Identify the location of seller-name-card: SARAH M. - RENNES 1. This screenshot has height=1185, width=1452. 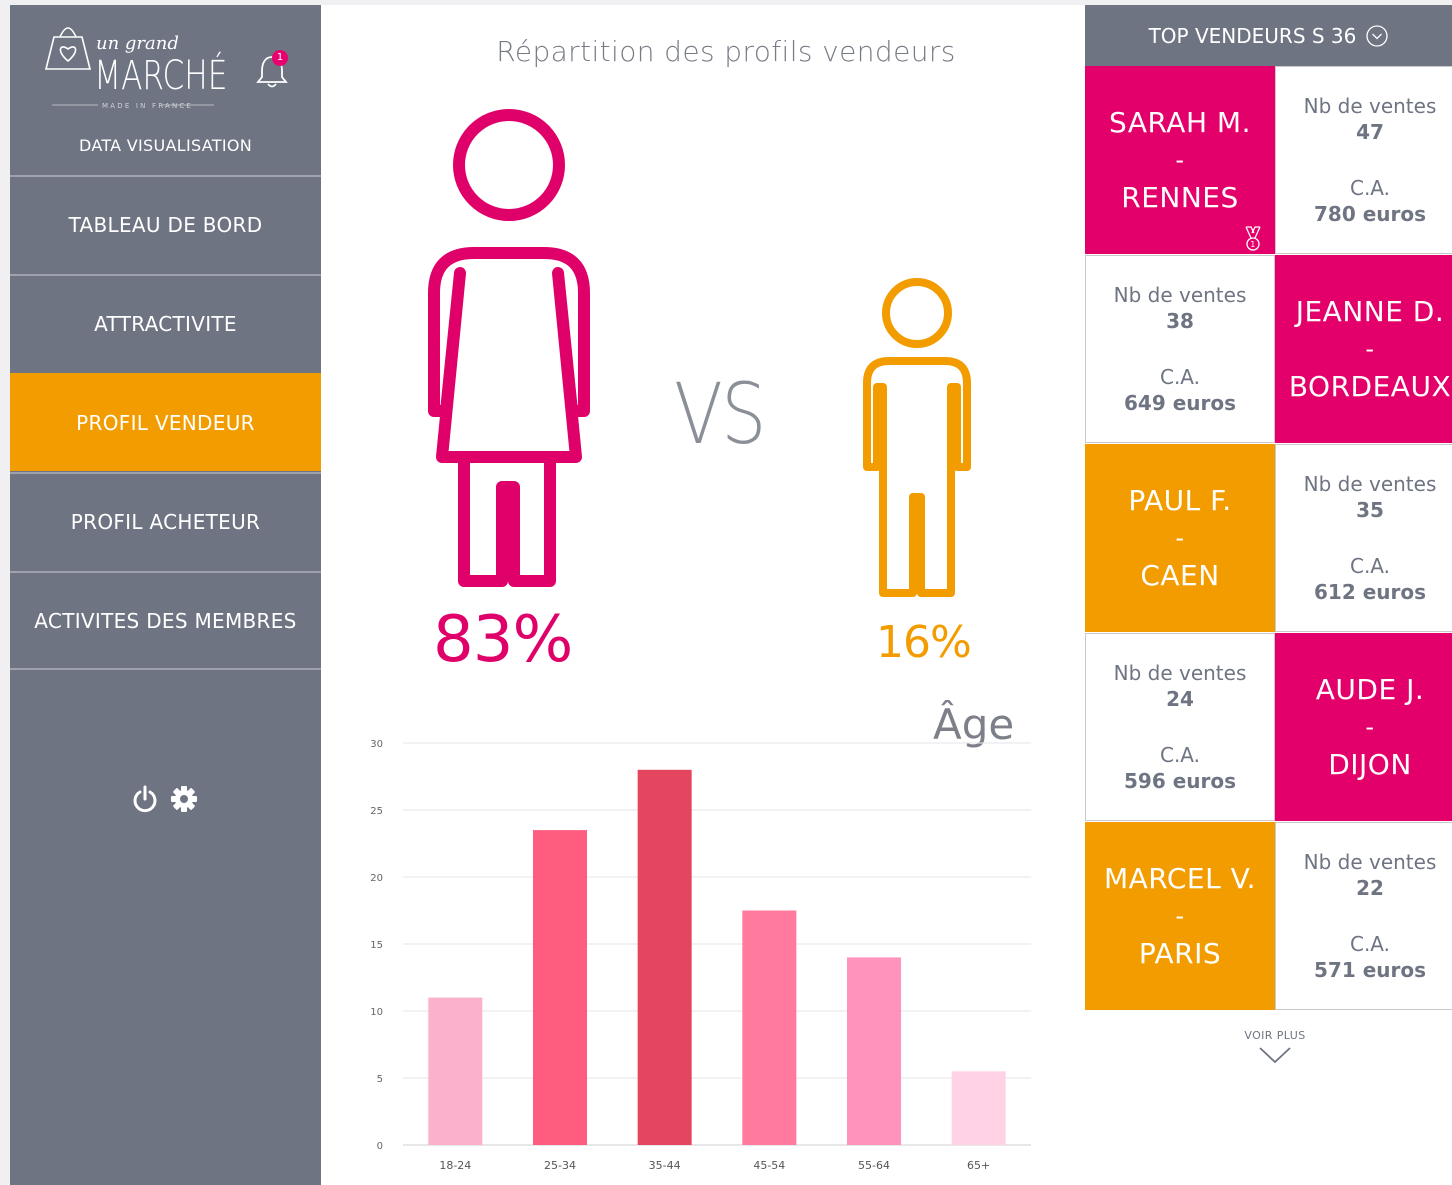
(1180, 160).